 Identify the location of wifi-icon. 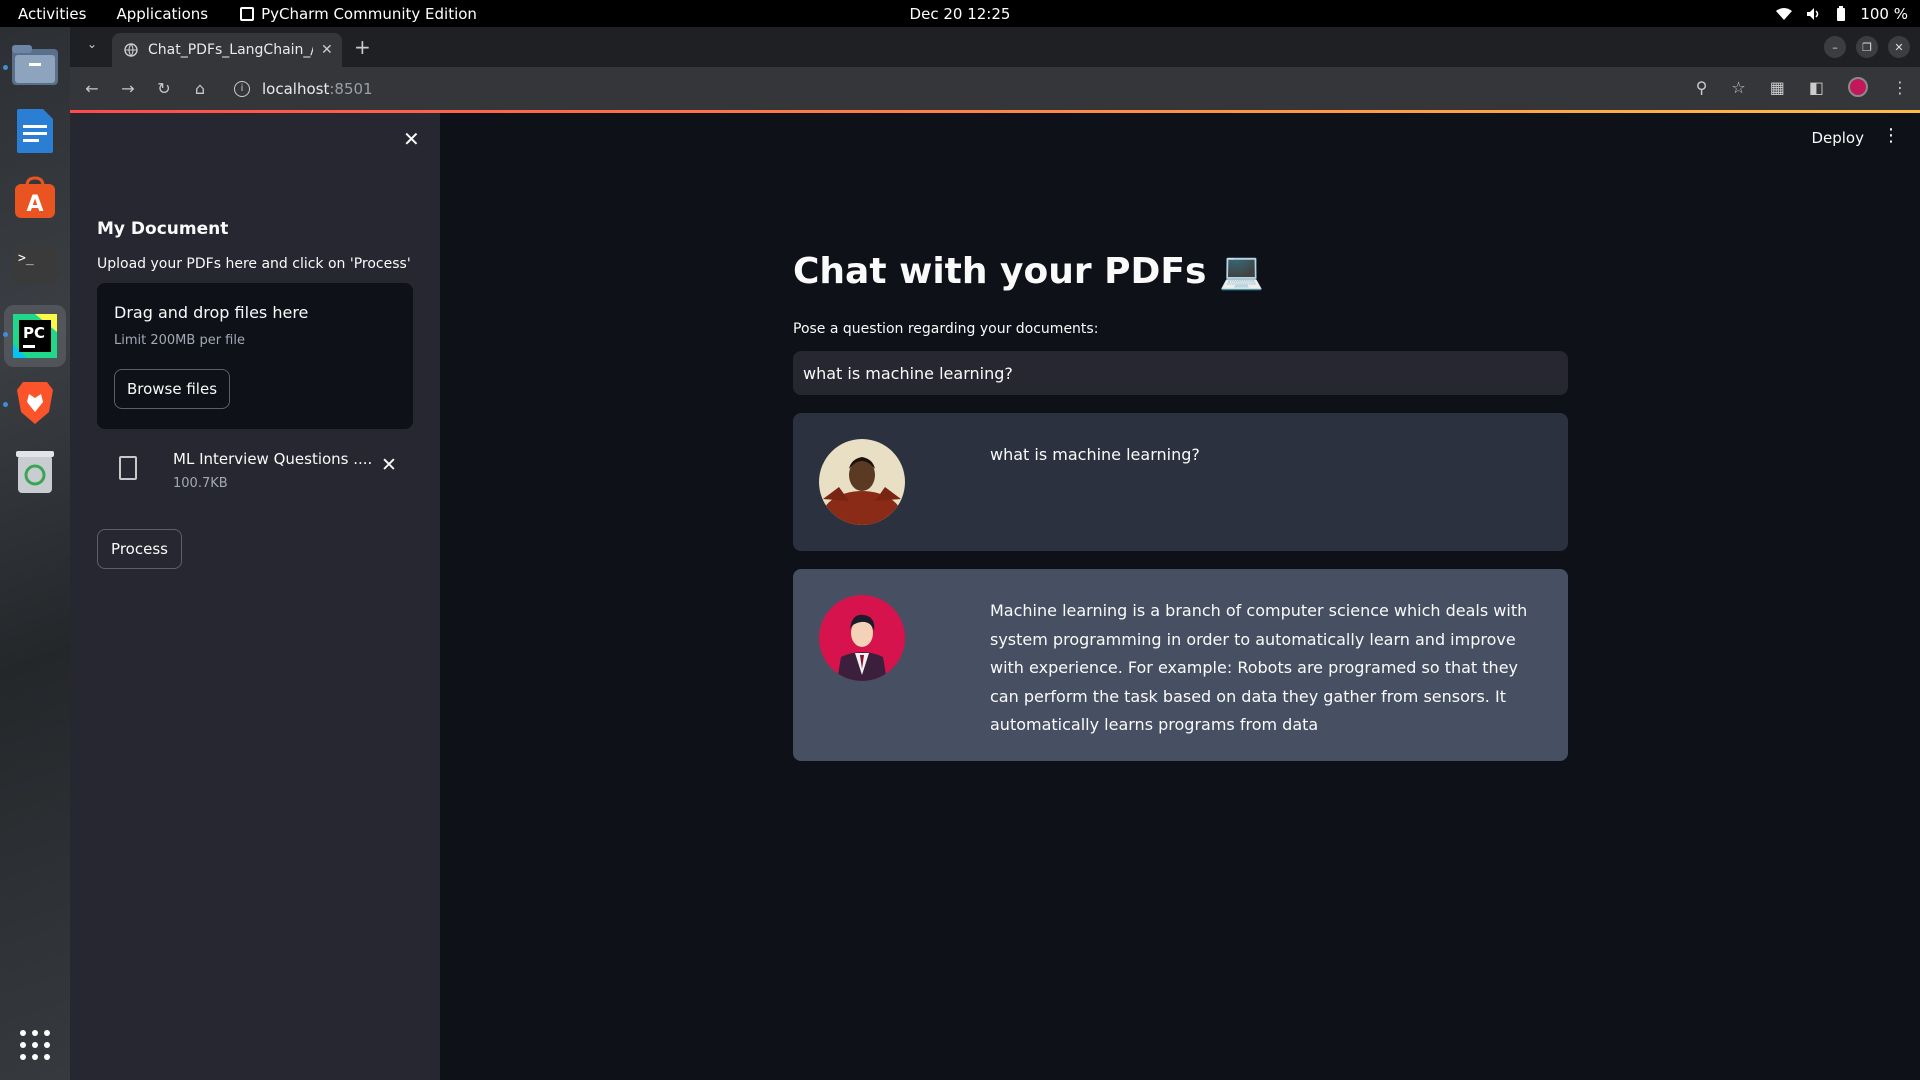
(1784, 13).